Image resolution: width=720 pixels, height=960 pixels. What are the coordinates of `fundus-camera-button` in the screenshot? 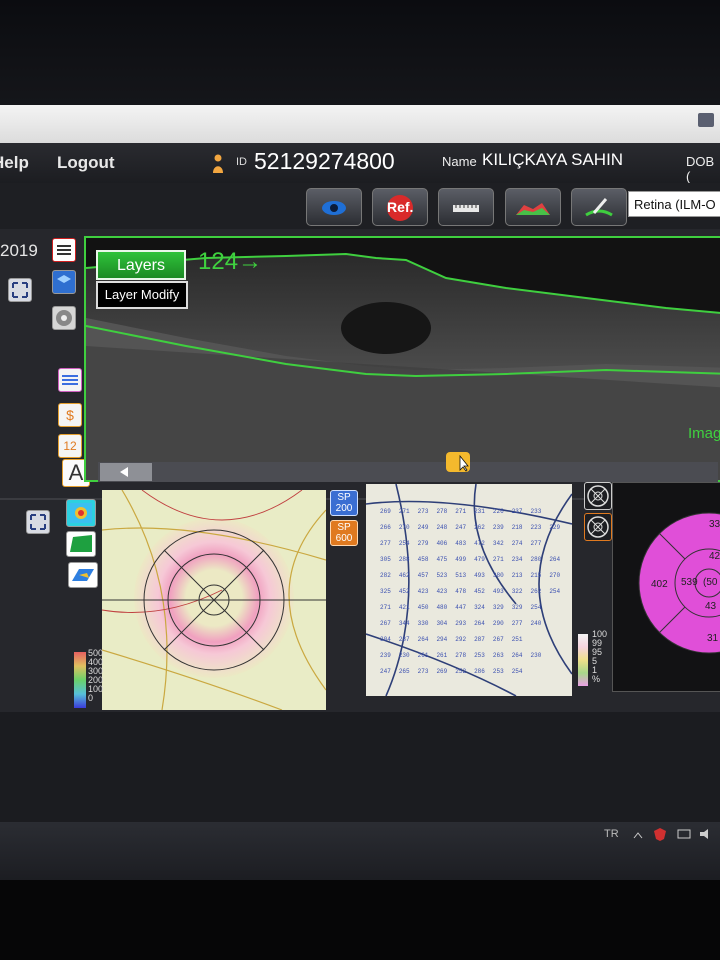 It's located at (334, 207).